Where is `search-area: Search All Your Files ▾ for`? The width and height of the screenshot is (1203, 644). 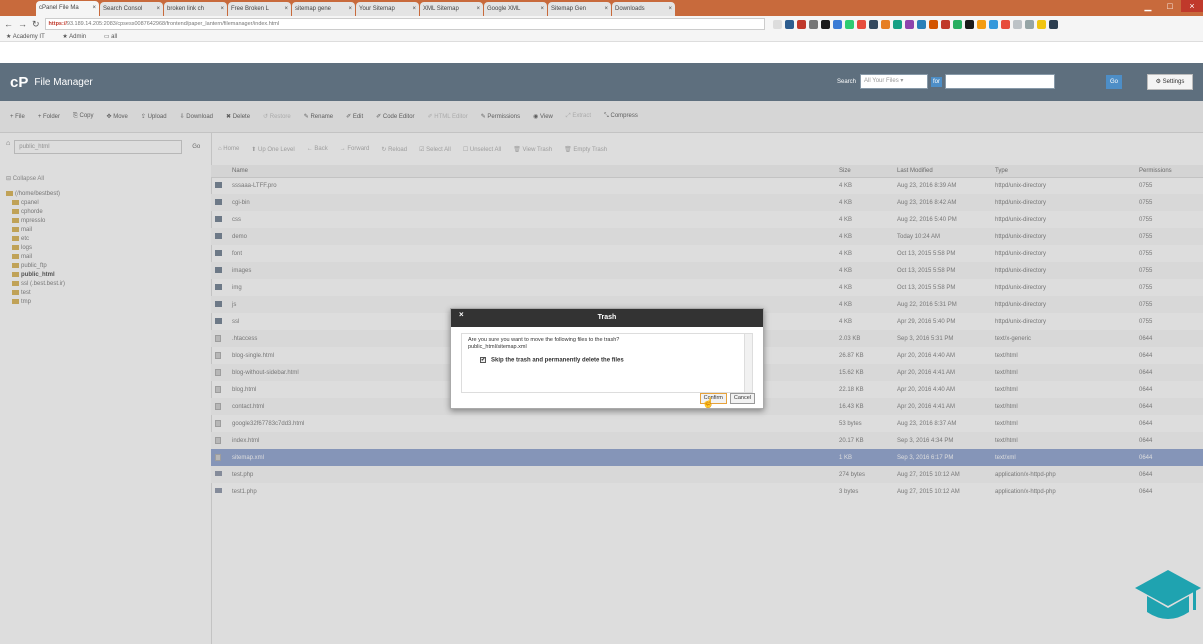 search-area: Search All Your Files ▾ for is located at coordinates (946, 81).